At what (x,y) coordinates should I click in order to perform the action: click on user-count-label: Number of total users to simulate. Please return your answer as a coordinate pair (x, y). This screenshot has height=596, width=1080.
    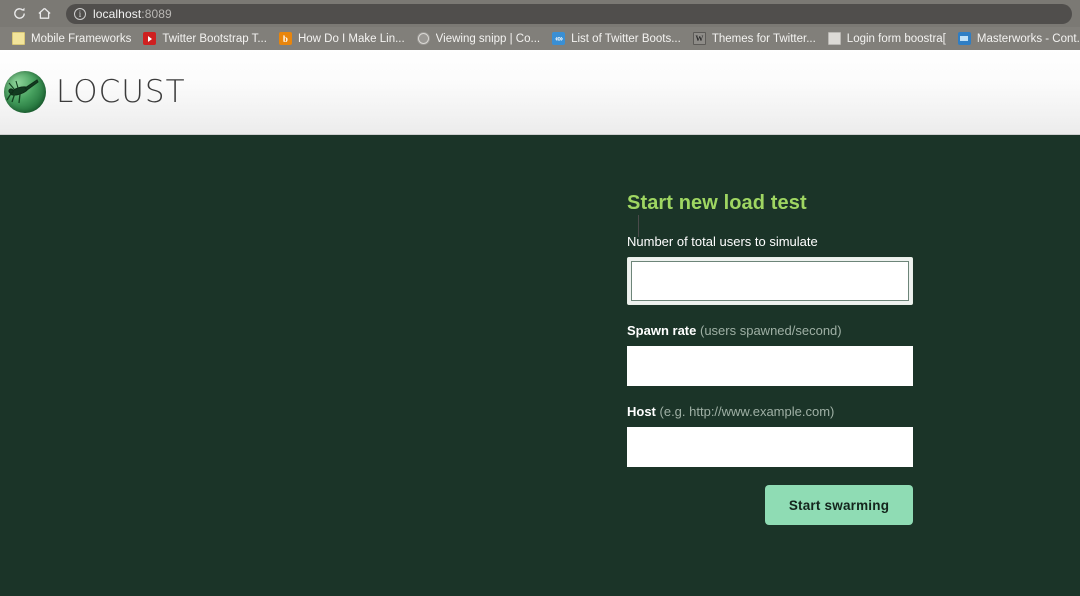
    Looking at the image, I should click on (770, 241).